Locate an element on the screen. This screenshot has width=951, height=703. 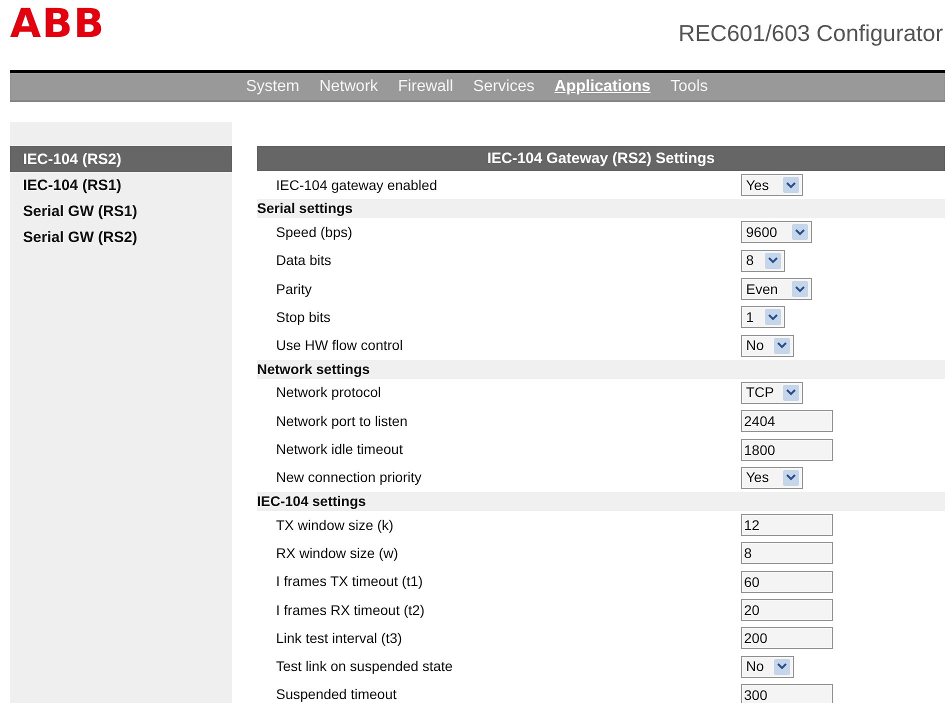
sidebar-item: IEC-104 (RS1) is located at coordinates (121, 185).